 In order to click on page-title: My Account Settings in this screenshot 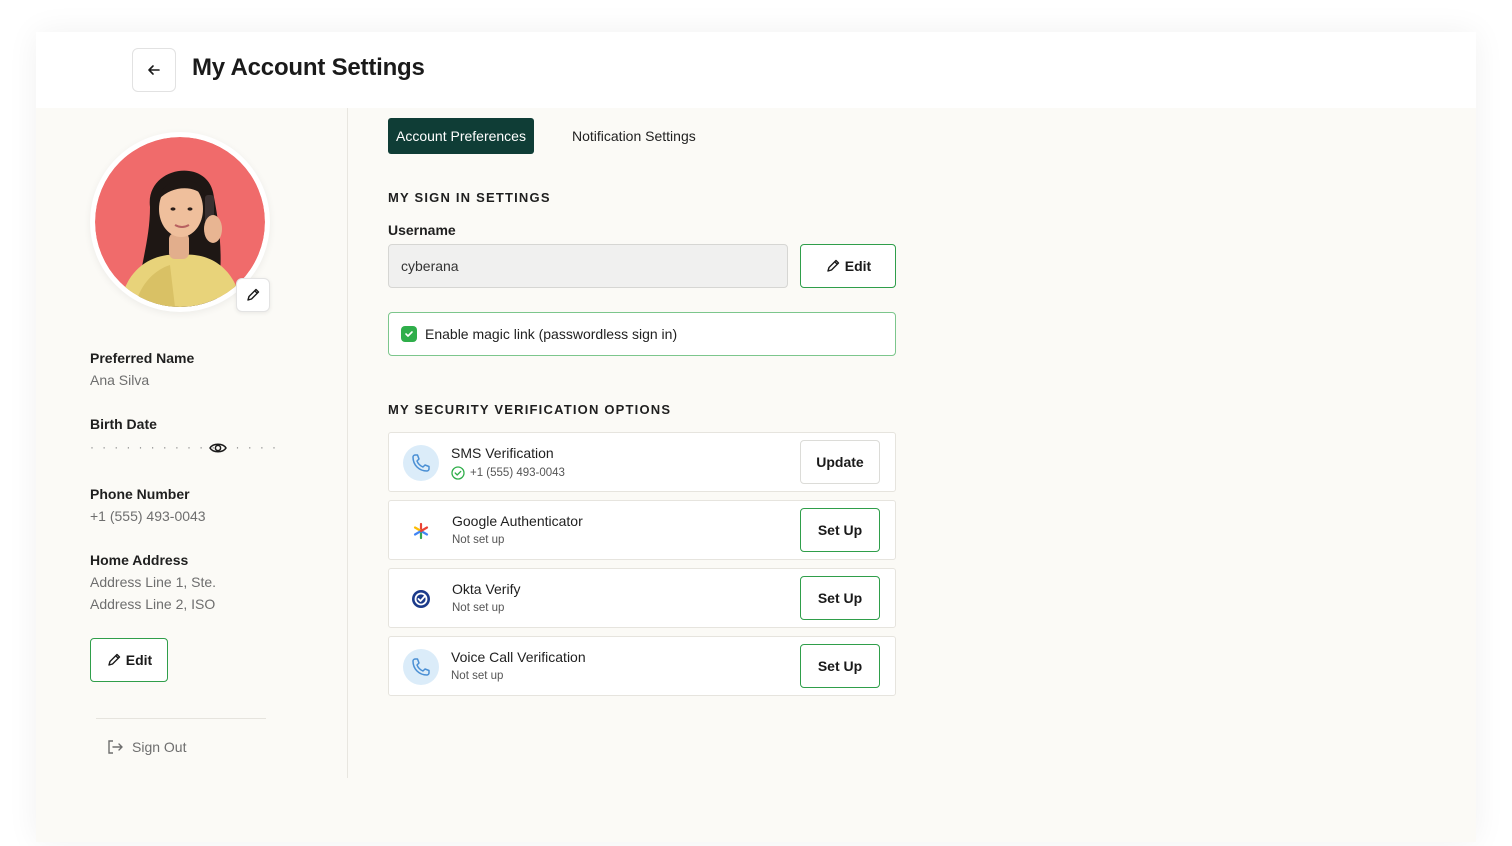, I will do `click(308, 67)`.